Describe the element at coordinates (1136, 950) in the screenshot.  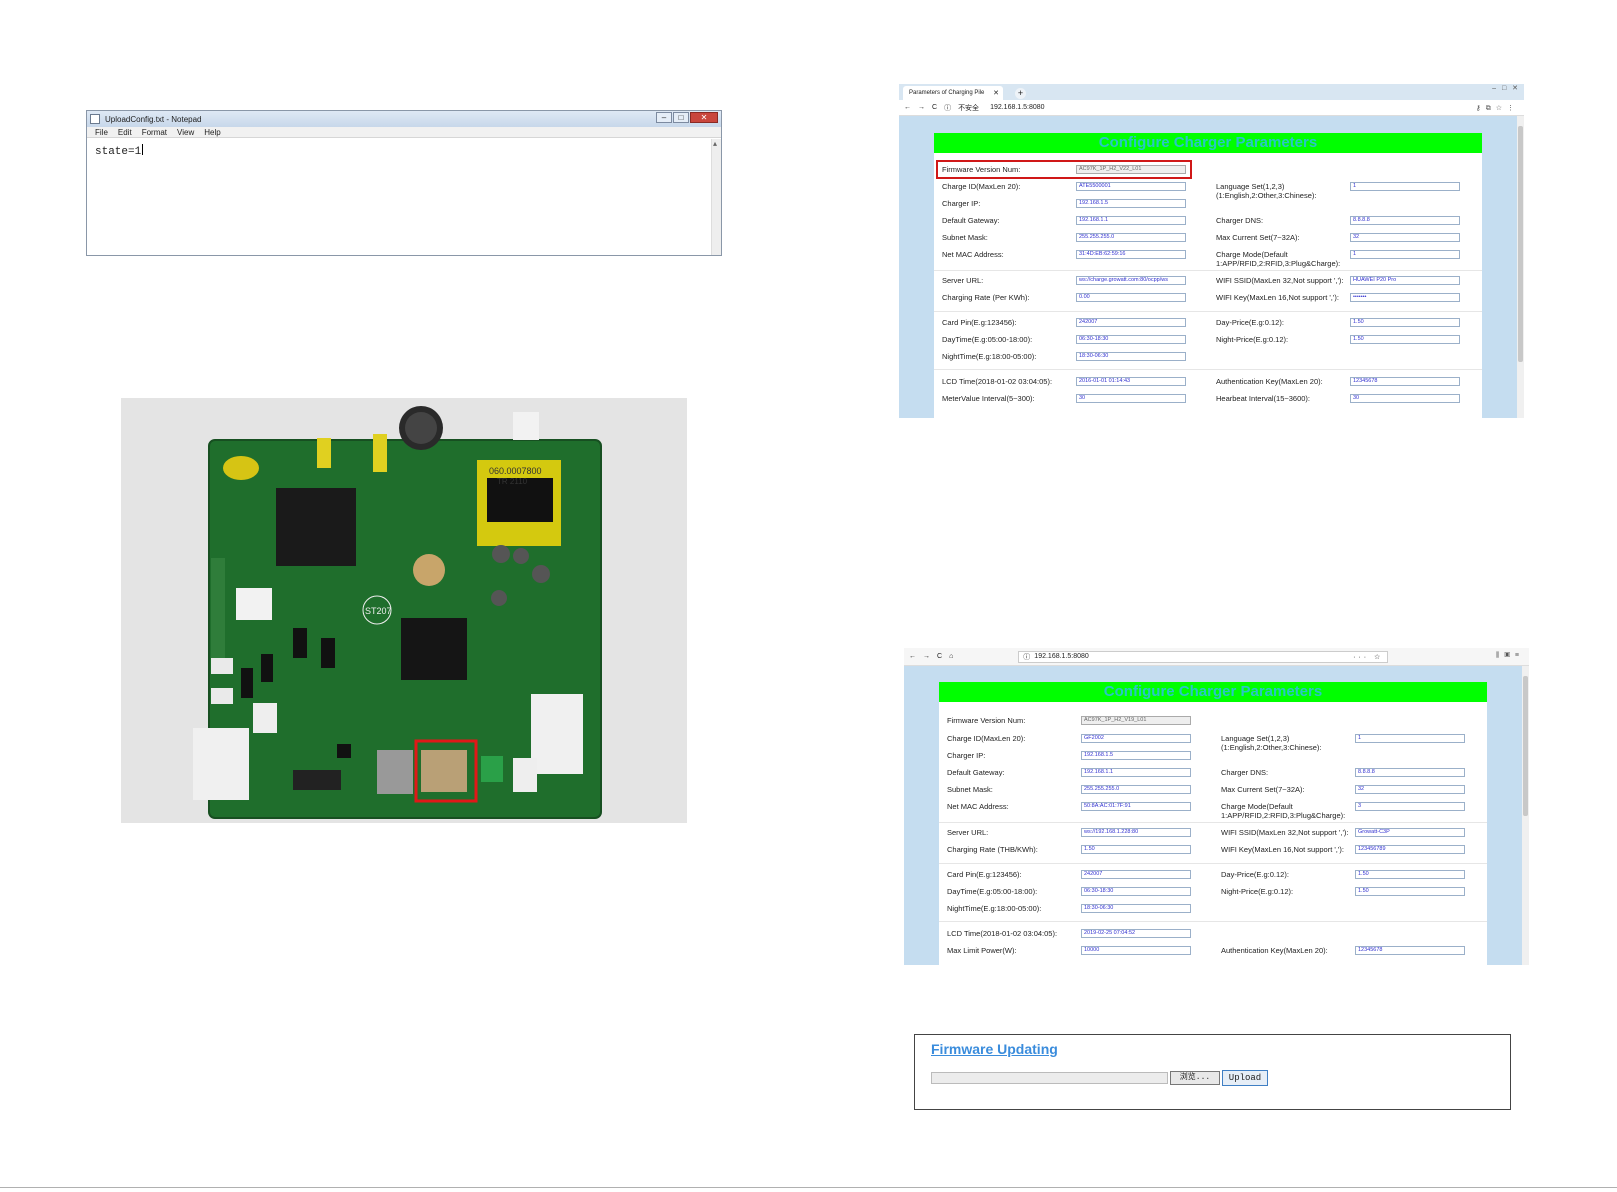
I see `field-input: 10000` at that location.